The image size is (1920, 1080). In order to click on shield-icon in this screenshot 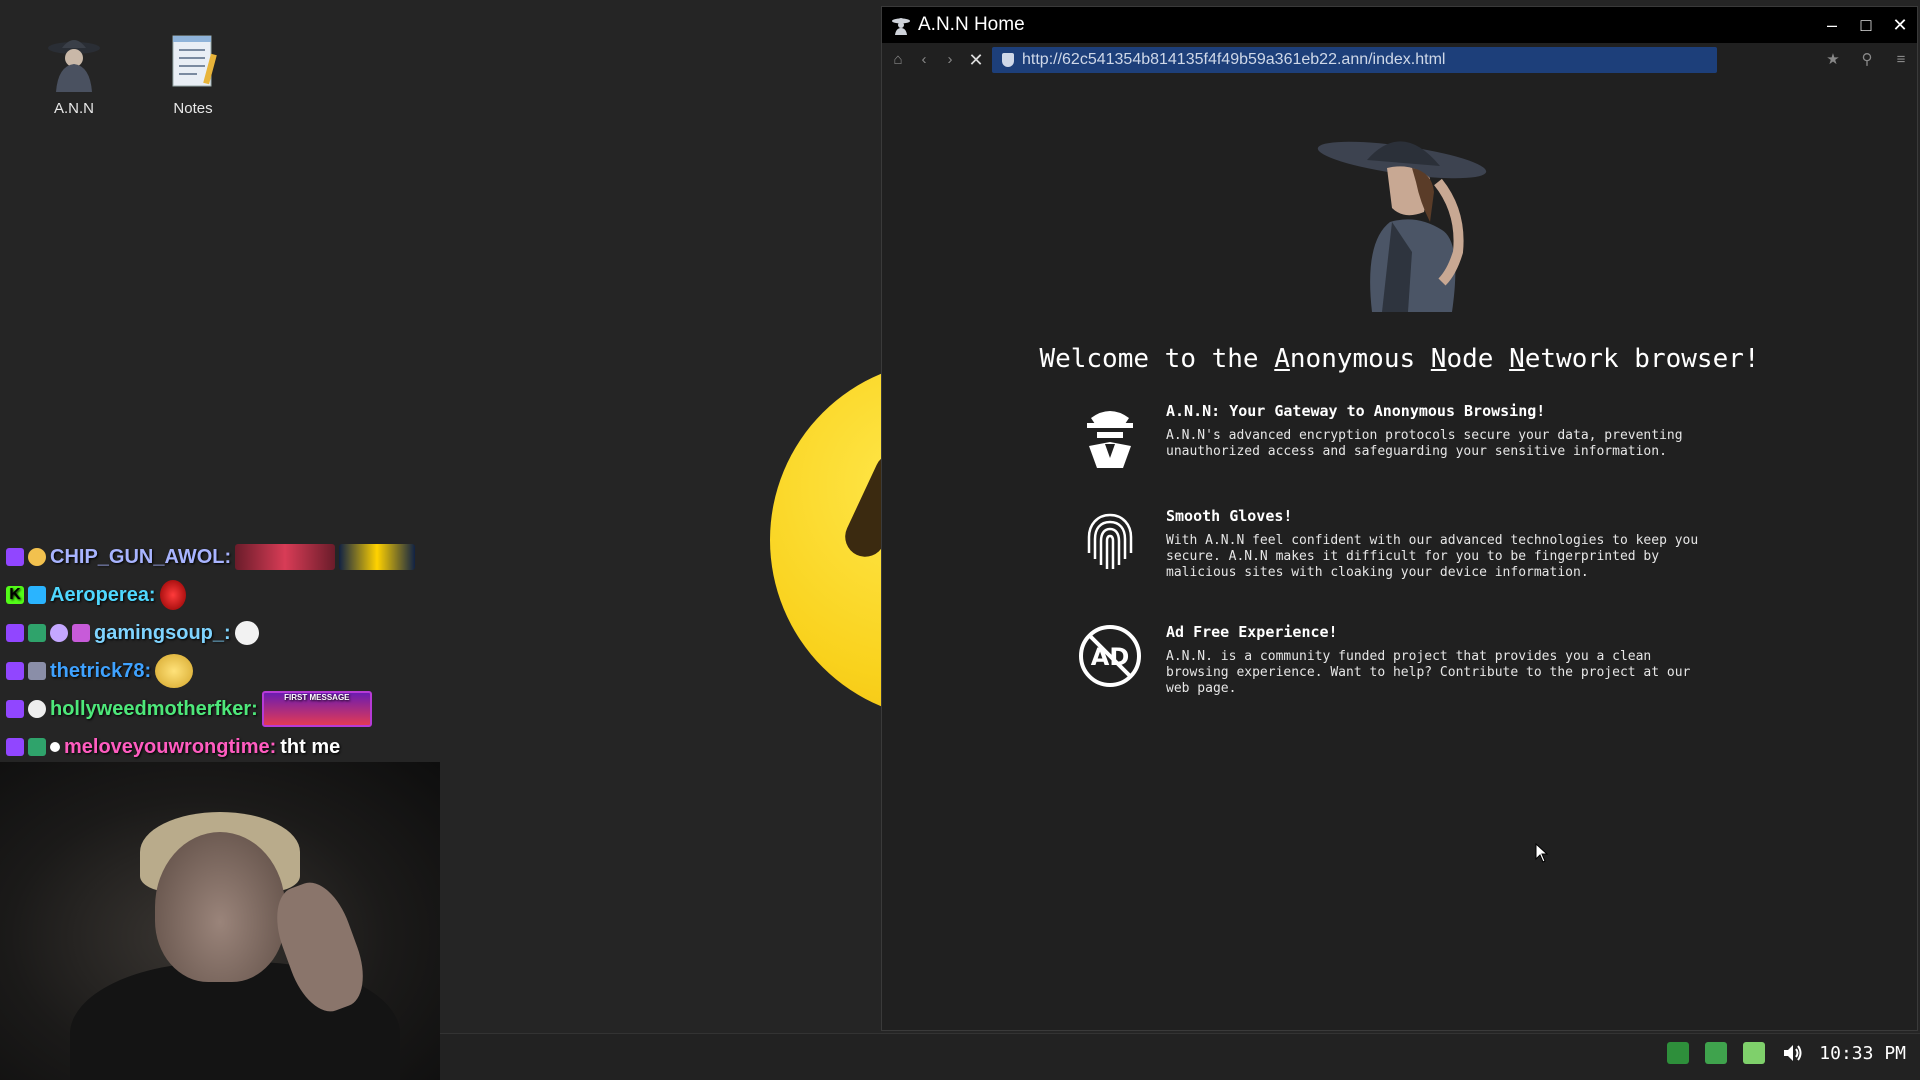, I will do `click(1008, 60)`.